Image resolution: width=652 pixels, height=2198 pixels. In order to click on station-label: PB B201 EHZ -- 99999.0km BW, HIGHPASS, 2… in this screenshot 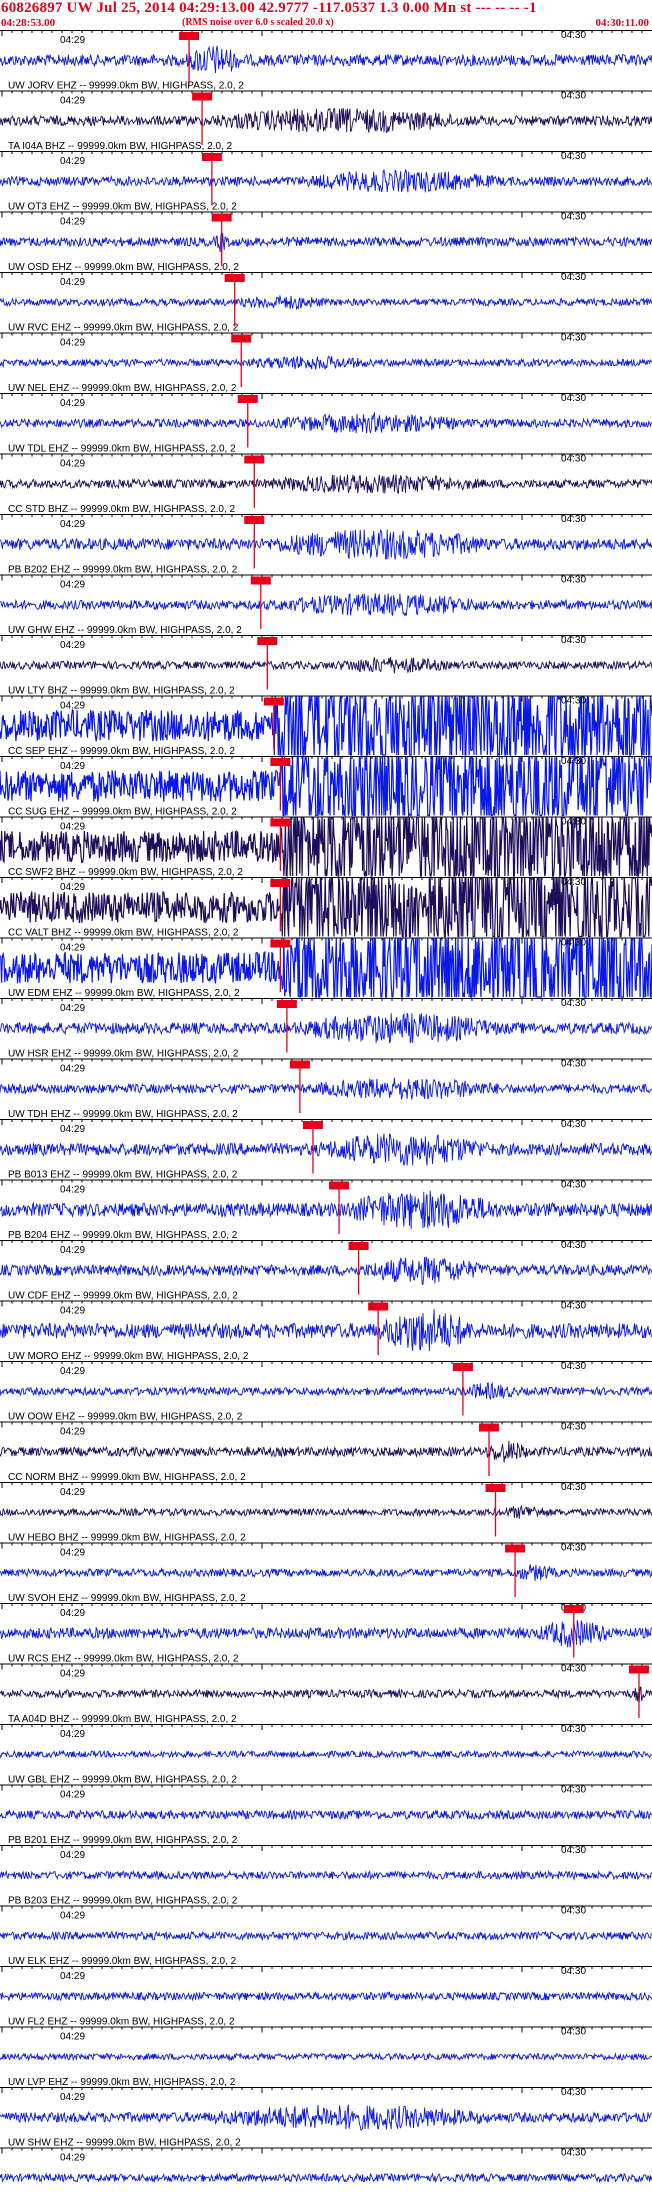, I will do `click(123, 1840)`.